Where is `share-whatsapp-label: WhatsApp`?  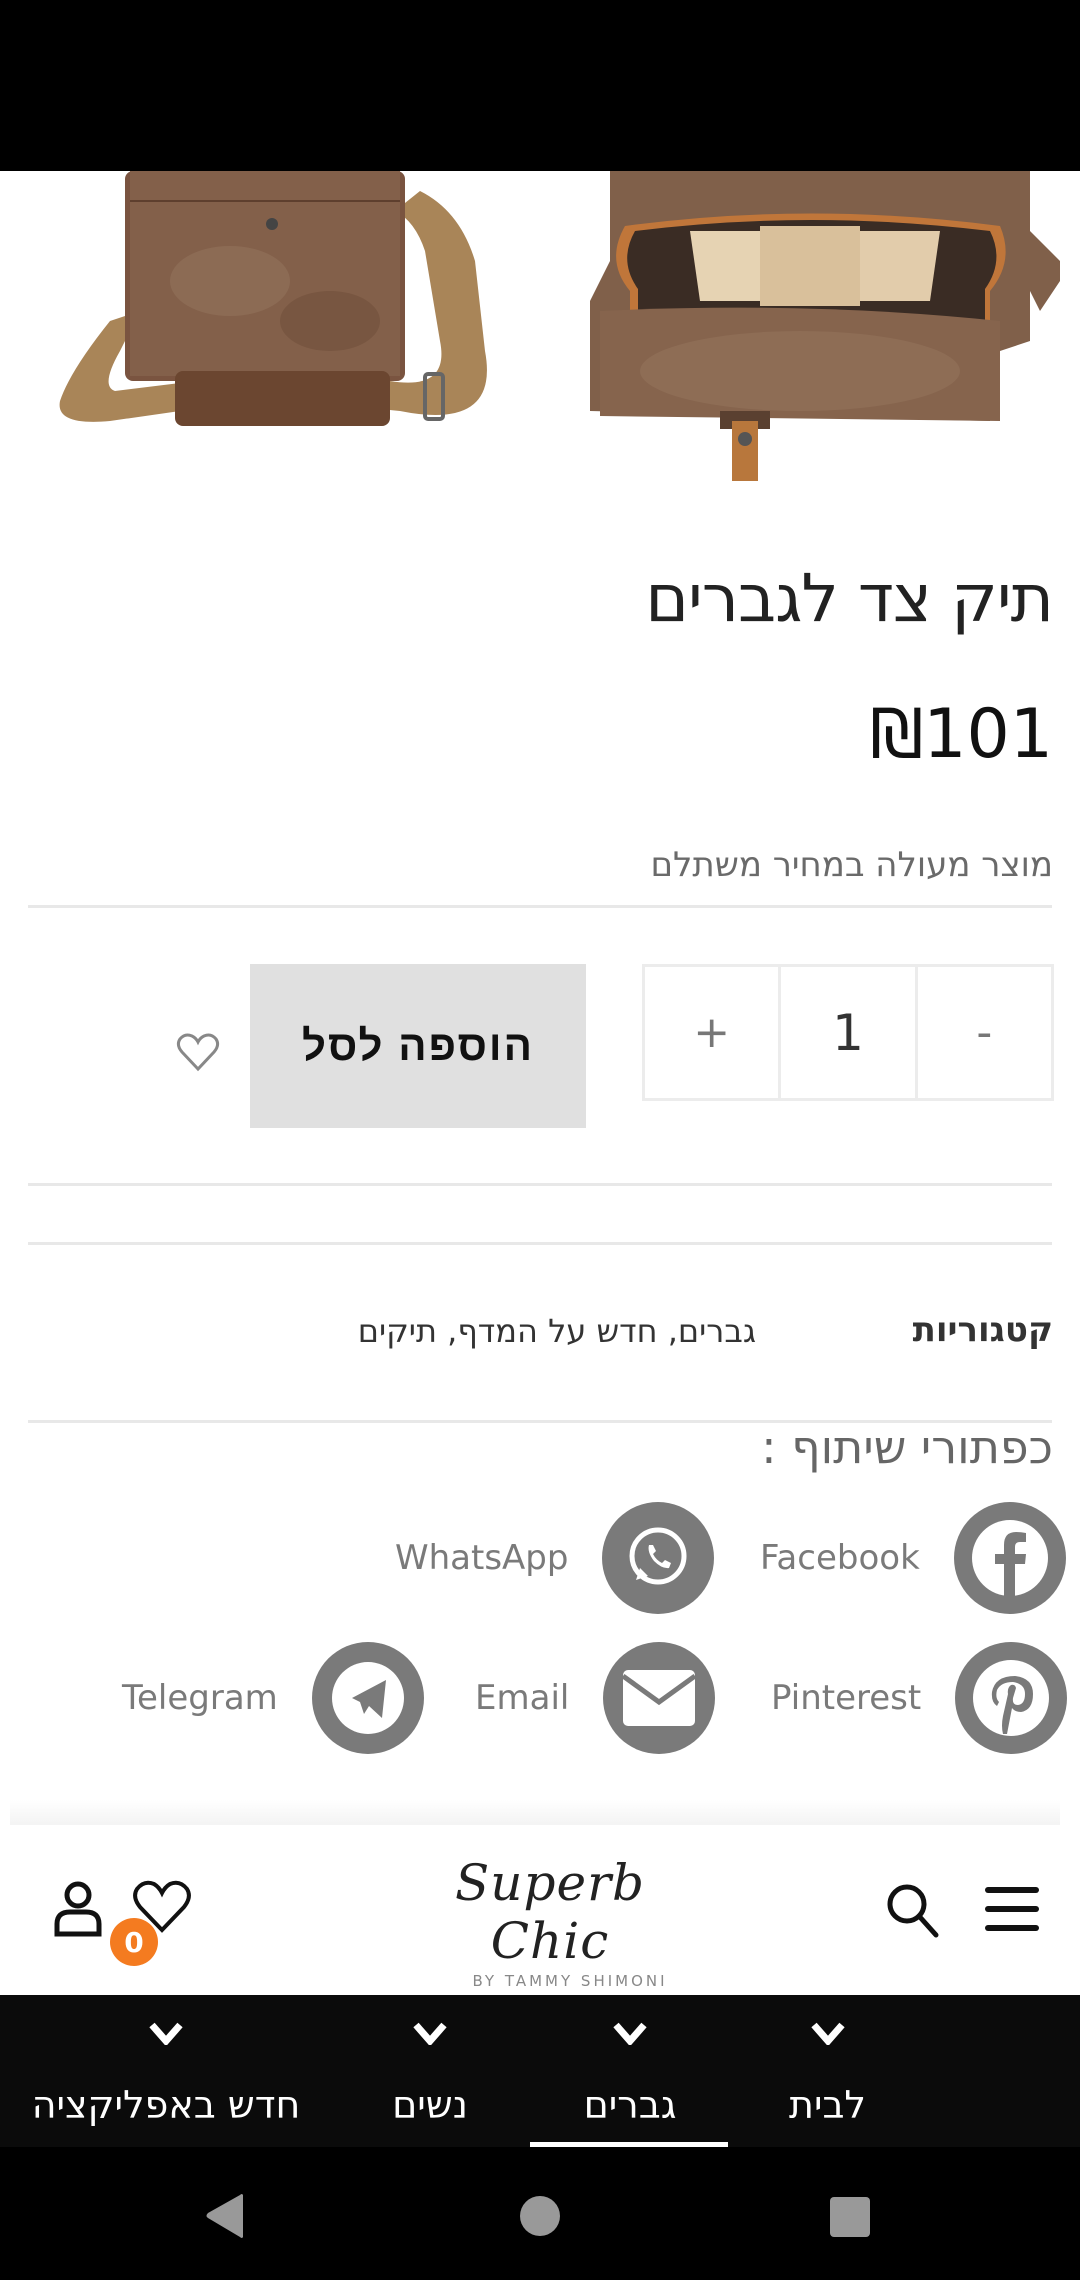 share-whatsapp-label: WhatsApp is located at coordinates (482, 1558).